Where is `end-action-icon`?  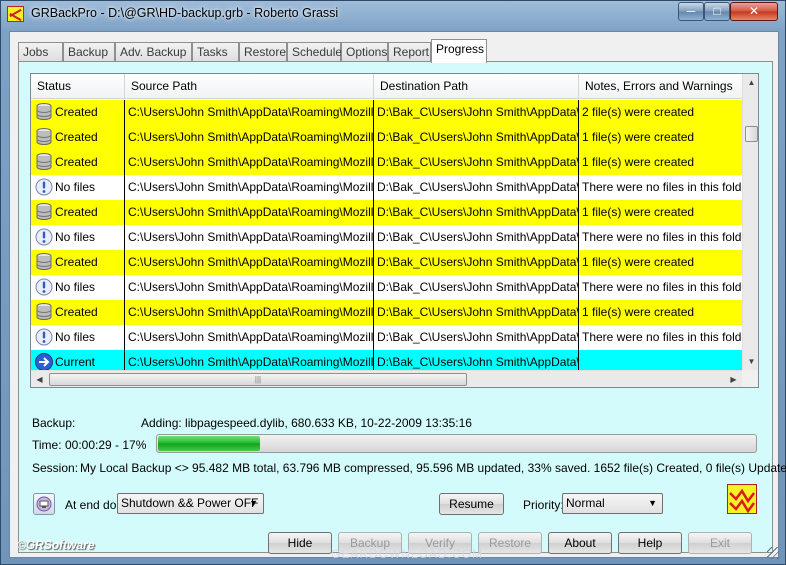
end-action-icon is located at coordinates (44, 504).